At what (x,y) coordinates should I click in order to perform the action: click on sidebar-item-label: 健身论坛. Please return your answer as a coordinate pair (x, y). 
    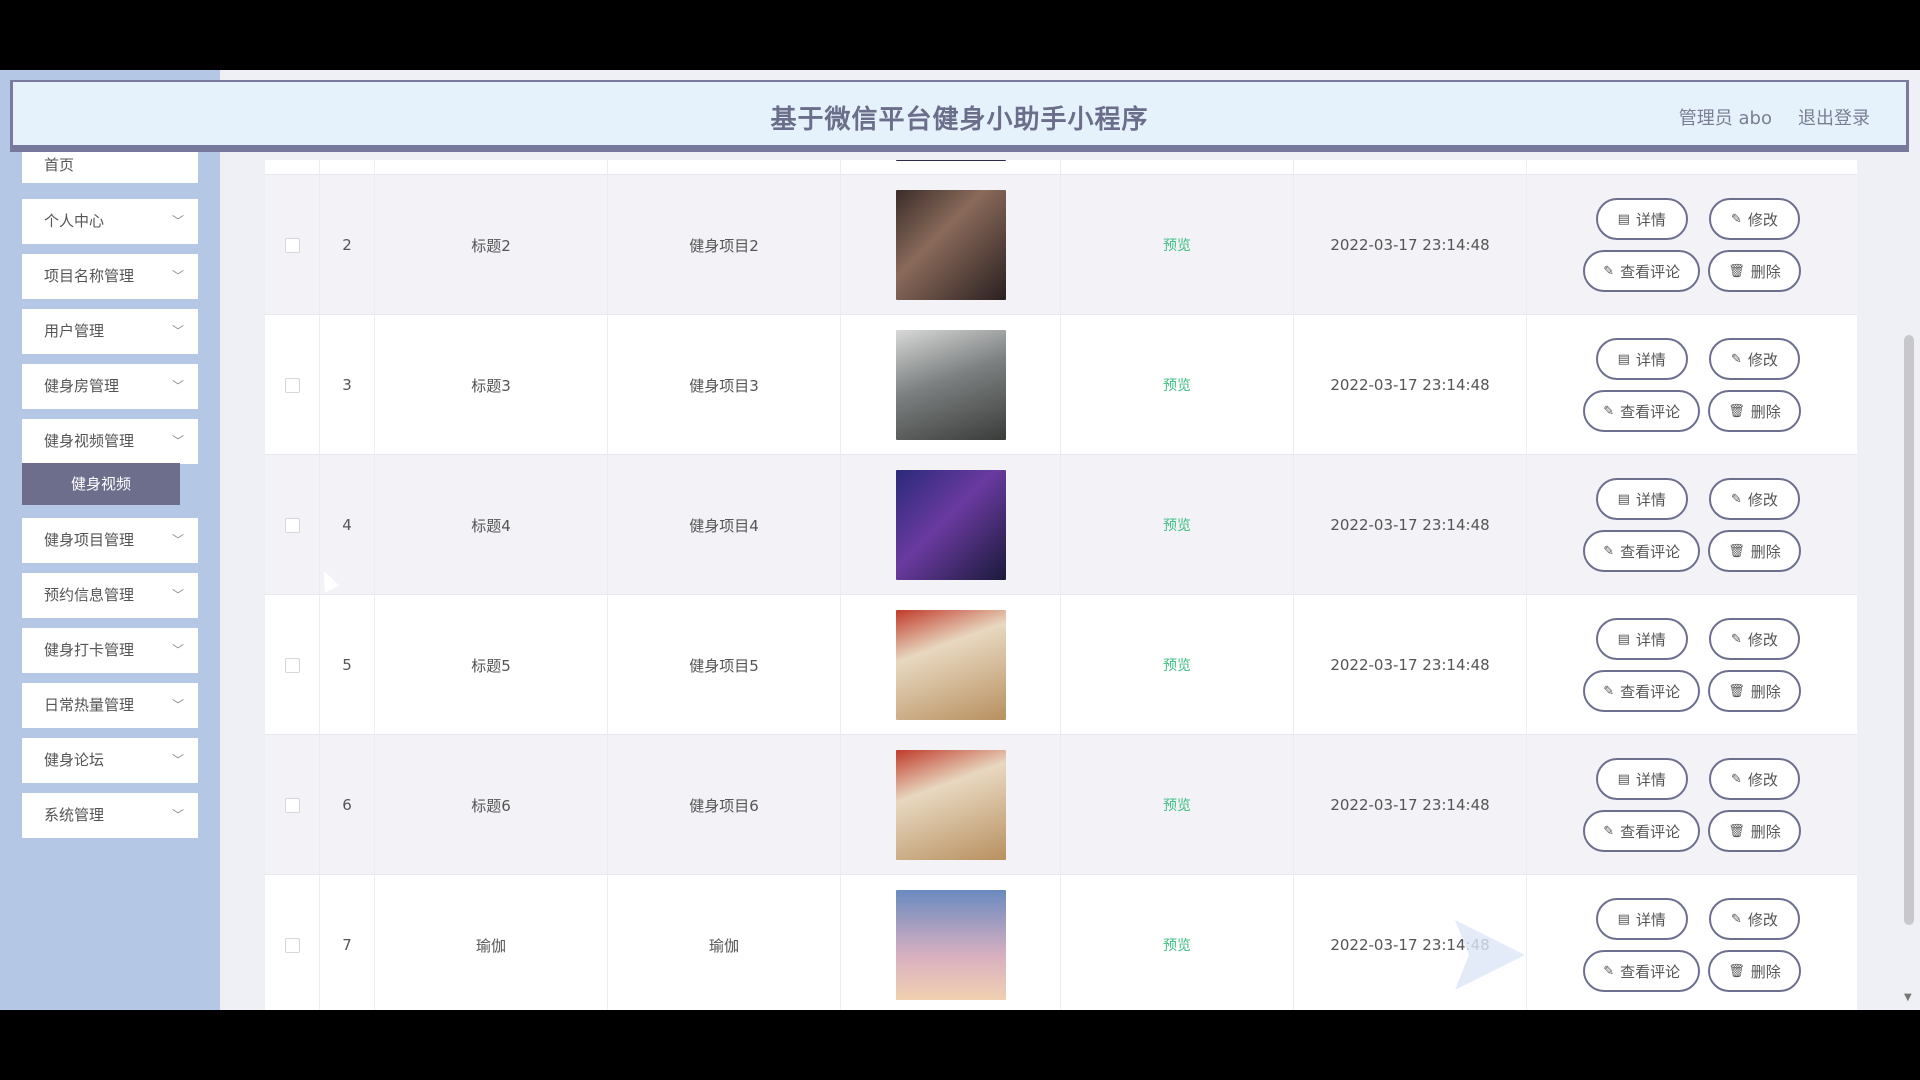
    Looking at the image, I should click on (74, 760).